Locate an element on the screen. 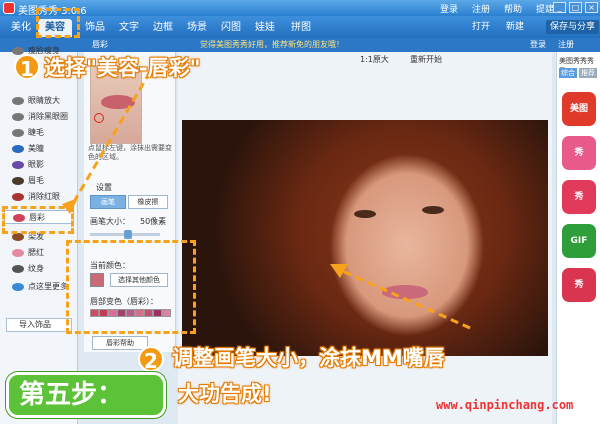 The image size is (600, 424). step-five-badge: 第五步： is located at coordinates (86, 395).